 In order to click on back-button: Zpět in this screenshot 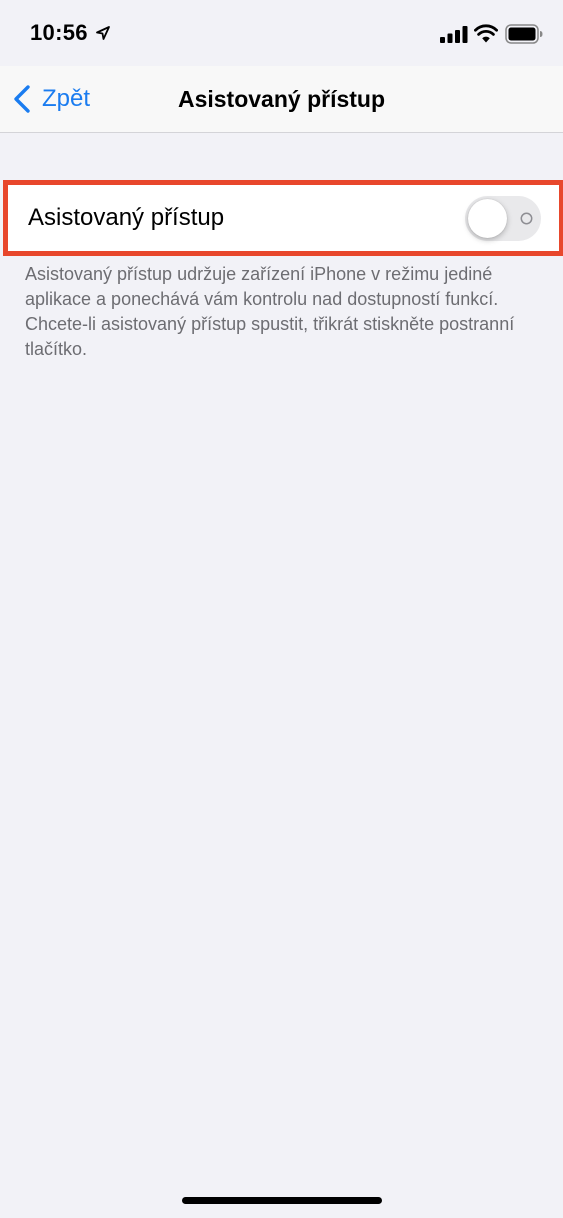, I will do `click(51, 99)`.